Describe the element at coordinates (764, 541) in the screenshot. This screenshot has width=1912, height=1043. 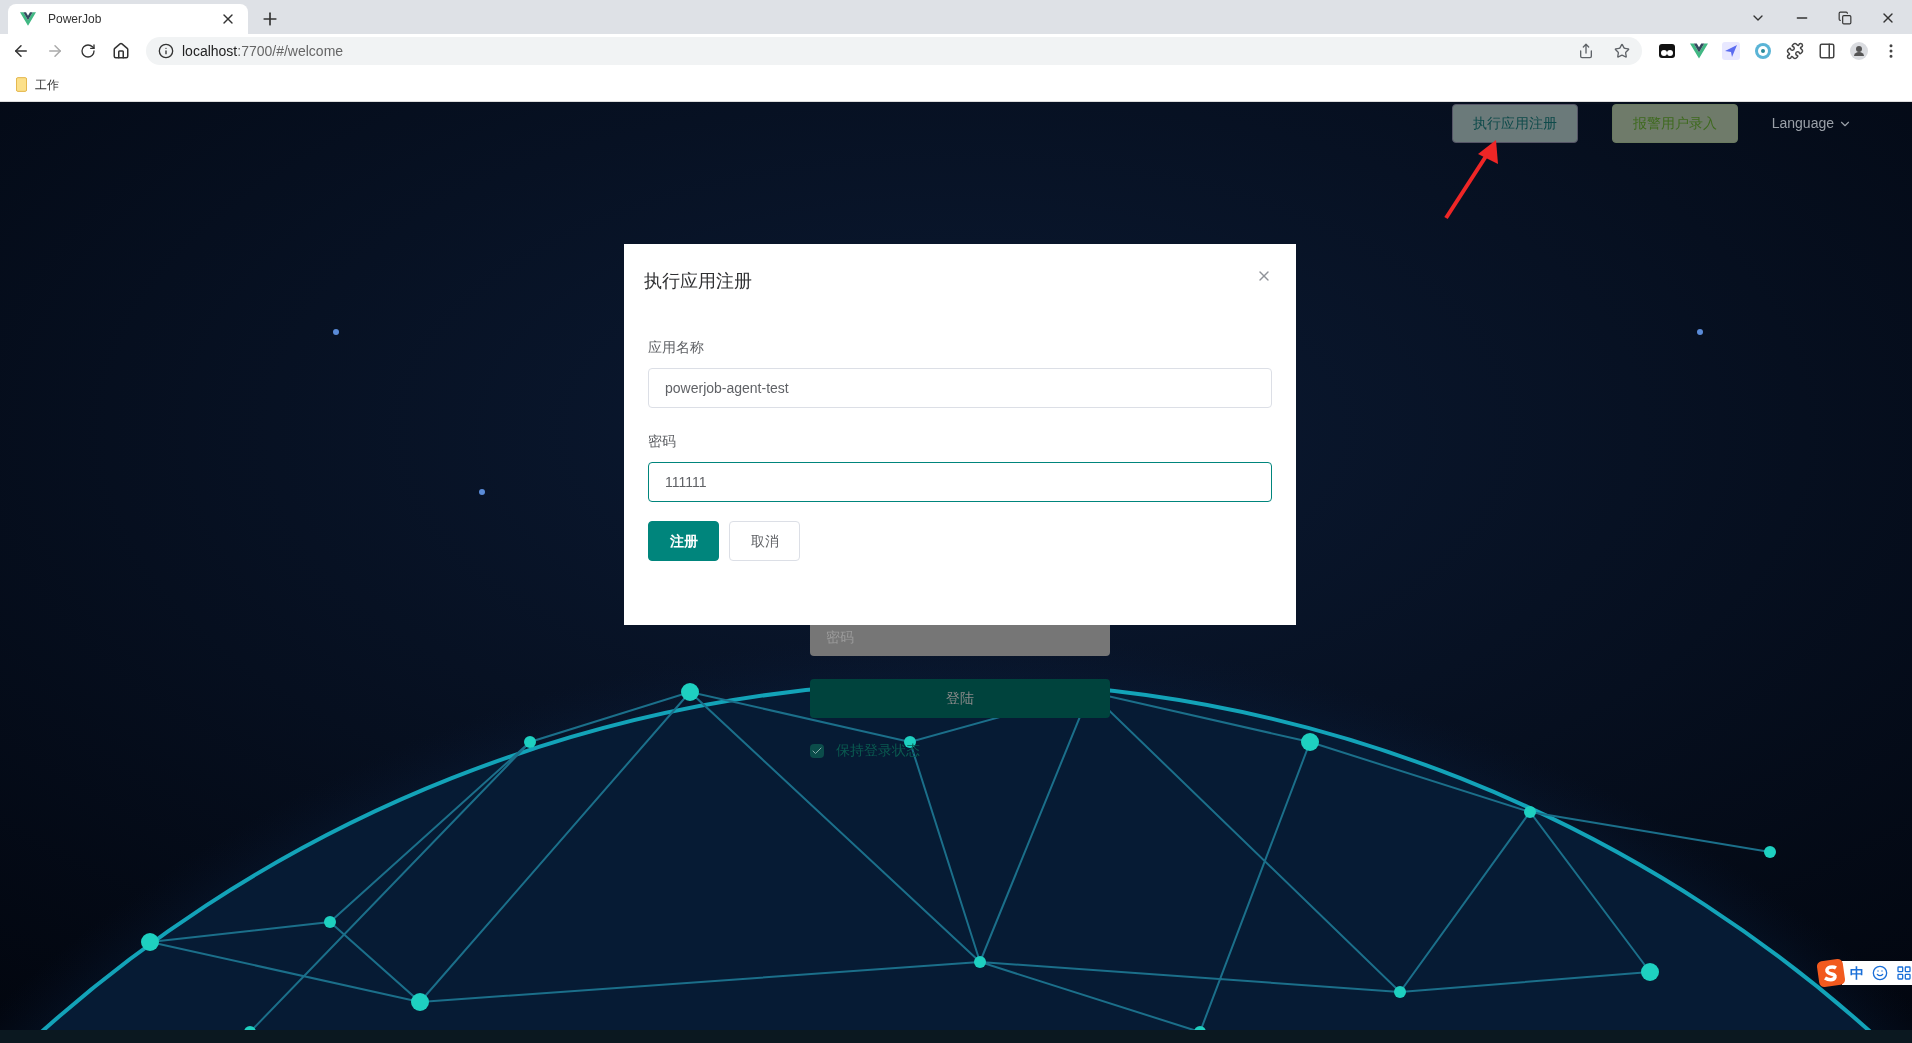
I see `dialog-button: 取消` at that location.